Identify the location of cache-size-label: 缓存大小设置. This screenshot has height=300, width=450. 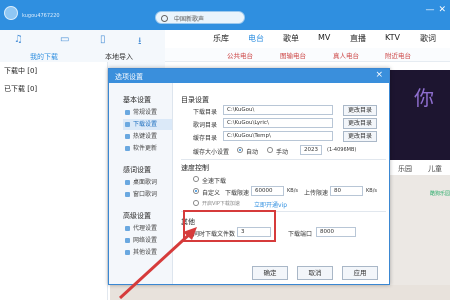
(211, 152).